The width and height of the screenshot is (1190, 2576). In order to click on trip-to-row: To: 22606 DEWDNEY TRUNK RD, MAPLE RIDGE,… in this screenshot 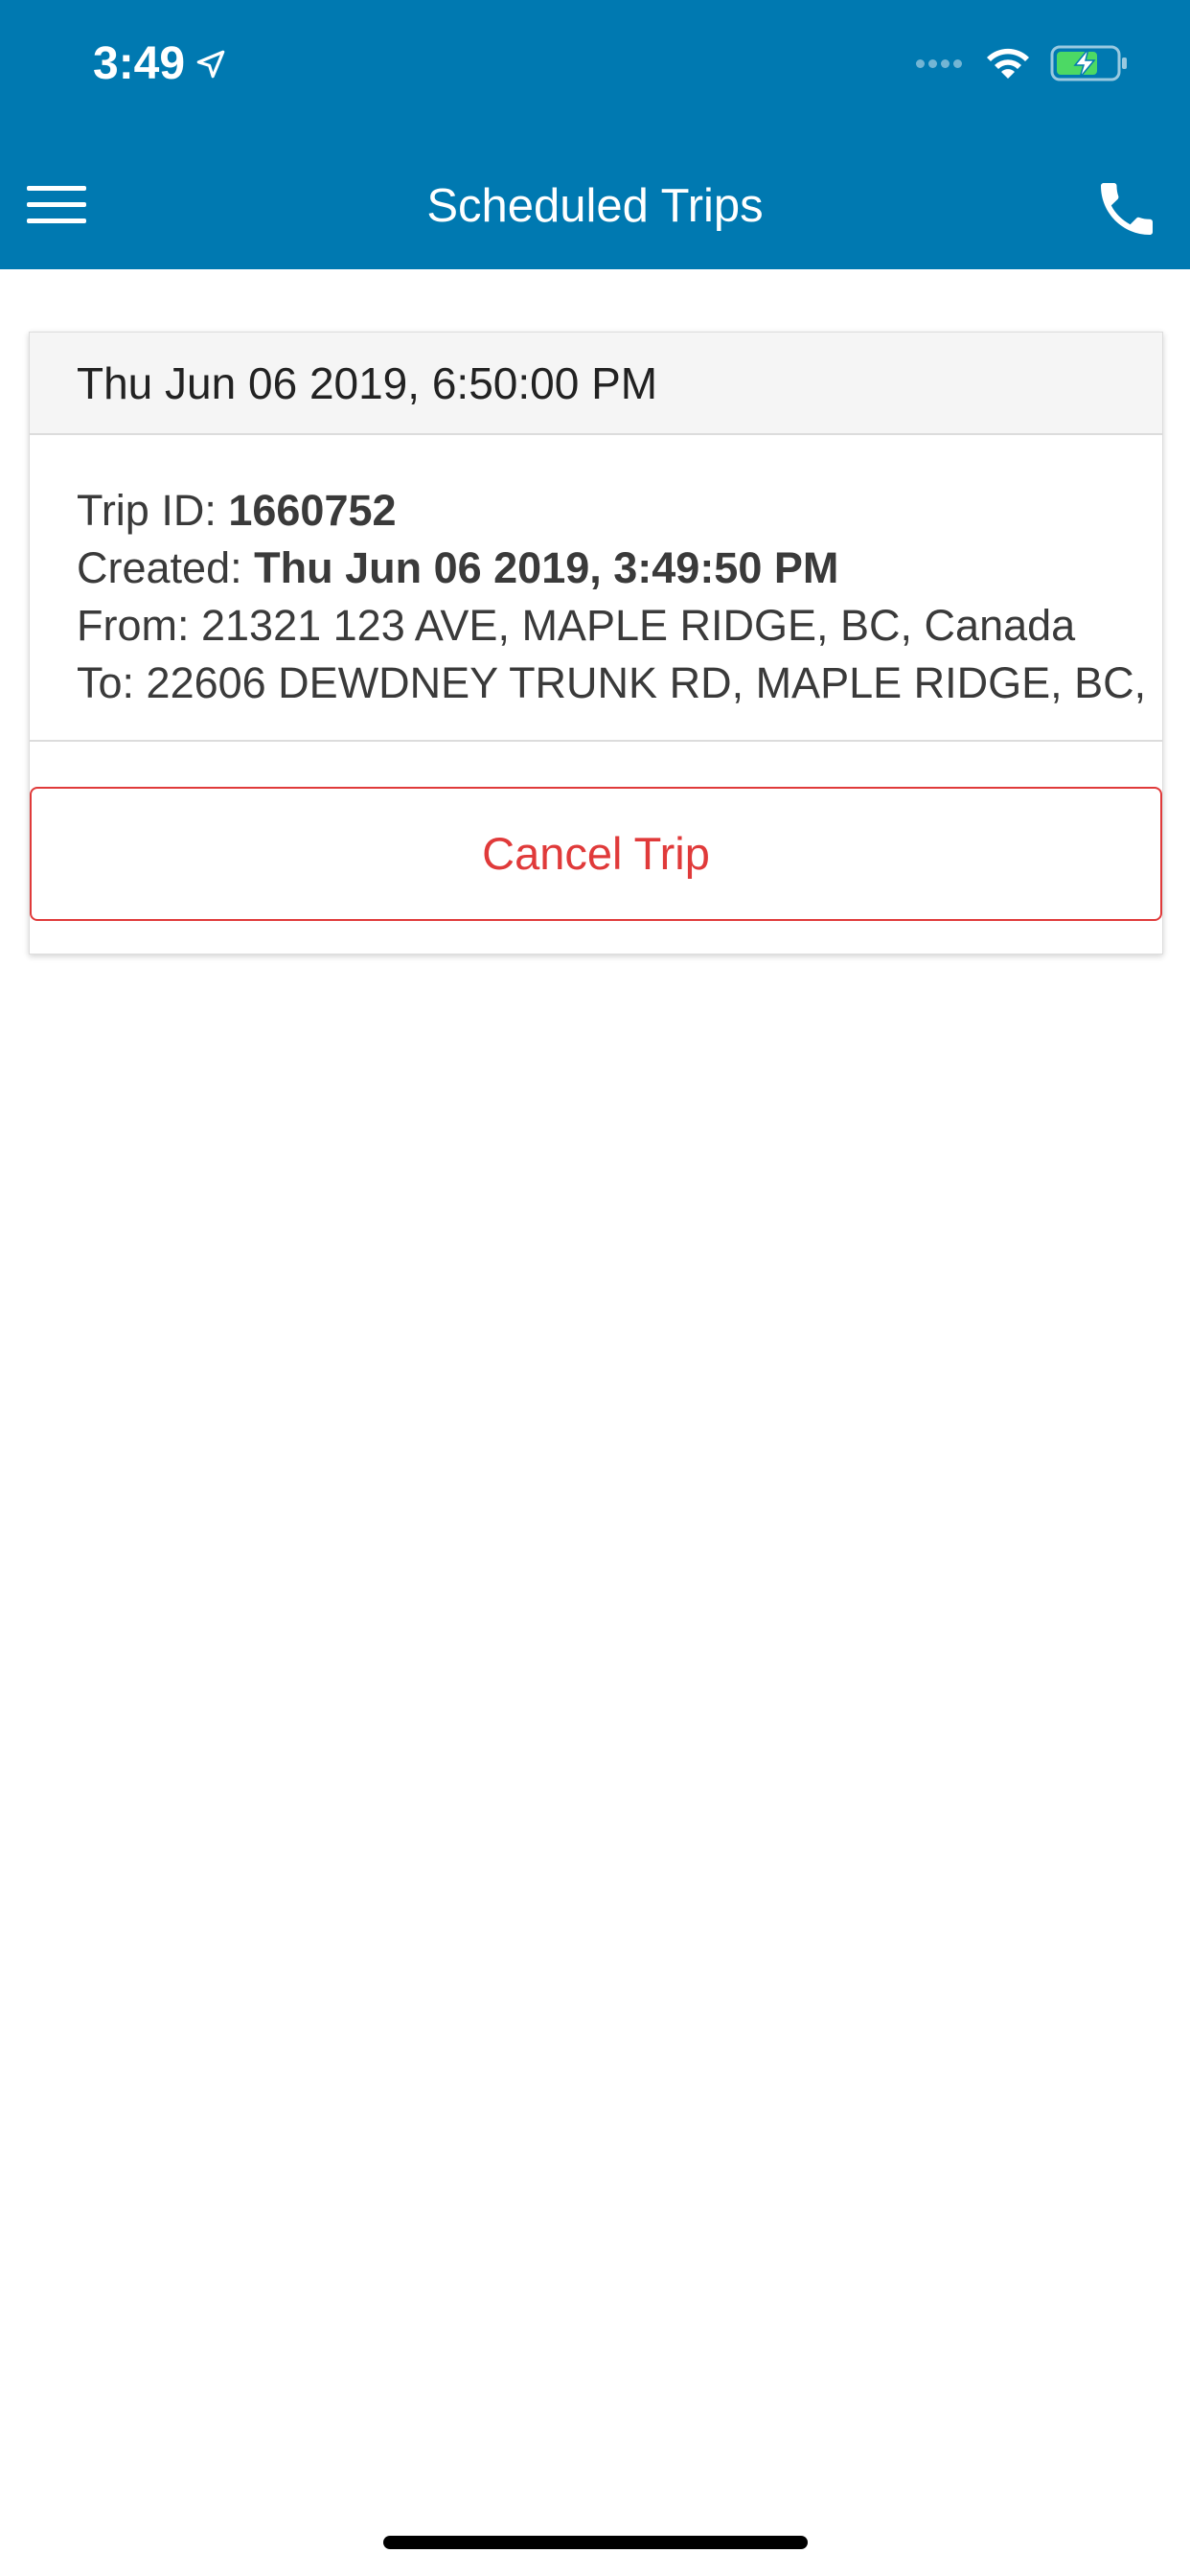, I will do `click(611, 683)`.